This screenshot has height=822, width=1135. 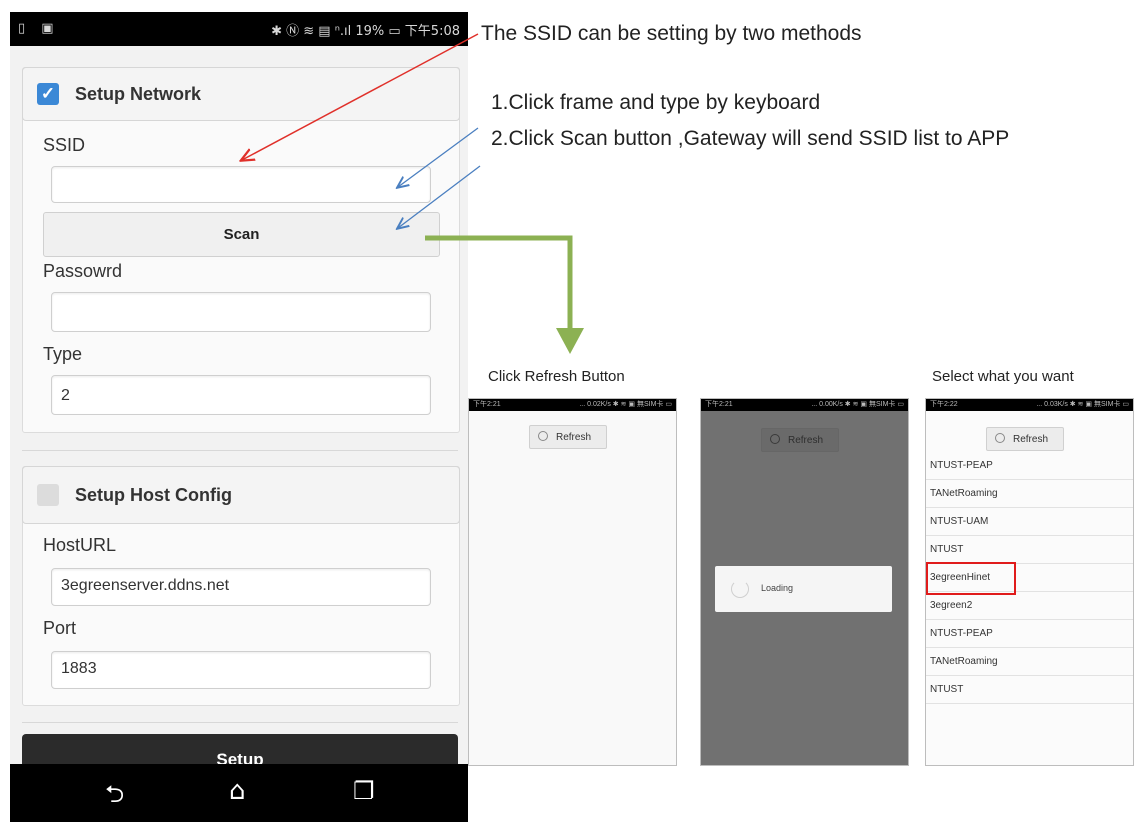 What do you see at coordinates (1029, 606) in the screenshot?
I see `ssid-list-item: 3egreen2` at bounding box center [1029, 606].